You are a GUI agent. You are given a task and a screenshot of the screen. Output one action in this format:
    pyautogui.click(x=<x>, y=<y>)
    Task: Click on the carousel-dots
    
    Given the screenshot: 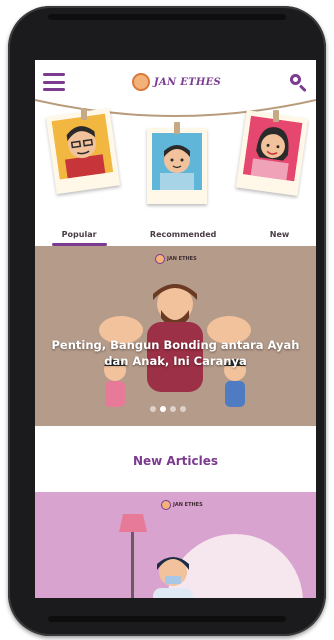 What is the action you would take?
    pyautogui.click(x=168, y=409)
    